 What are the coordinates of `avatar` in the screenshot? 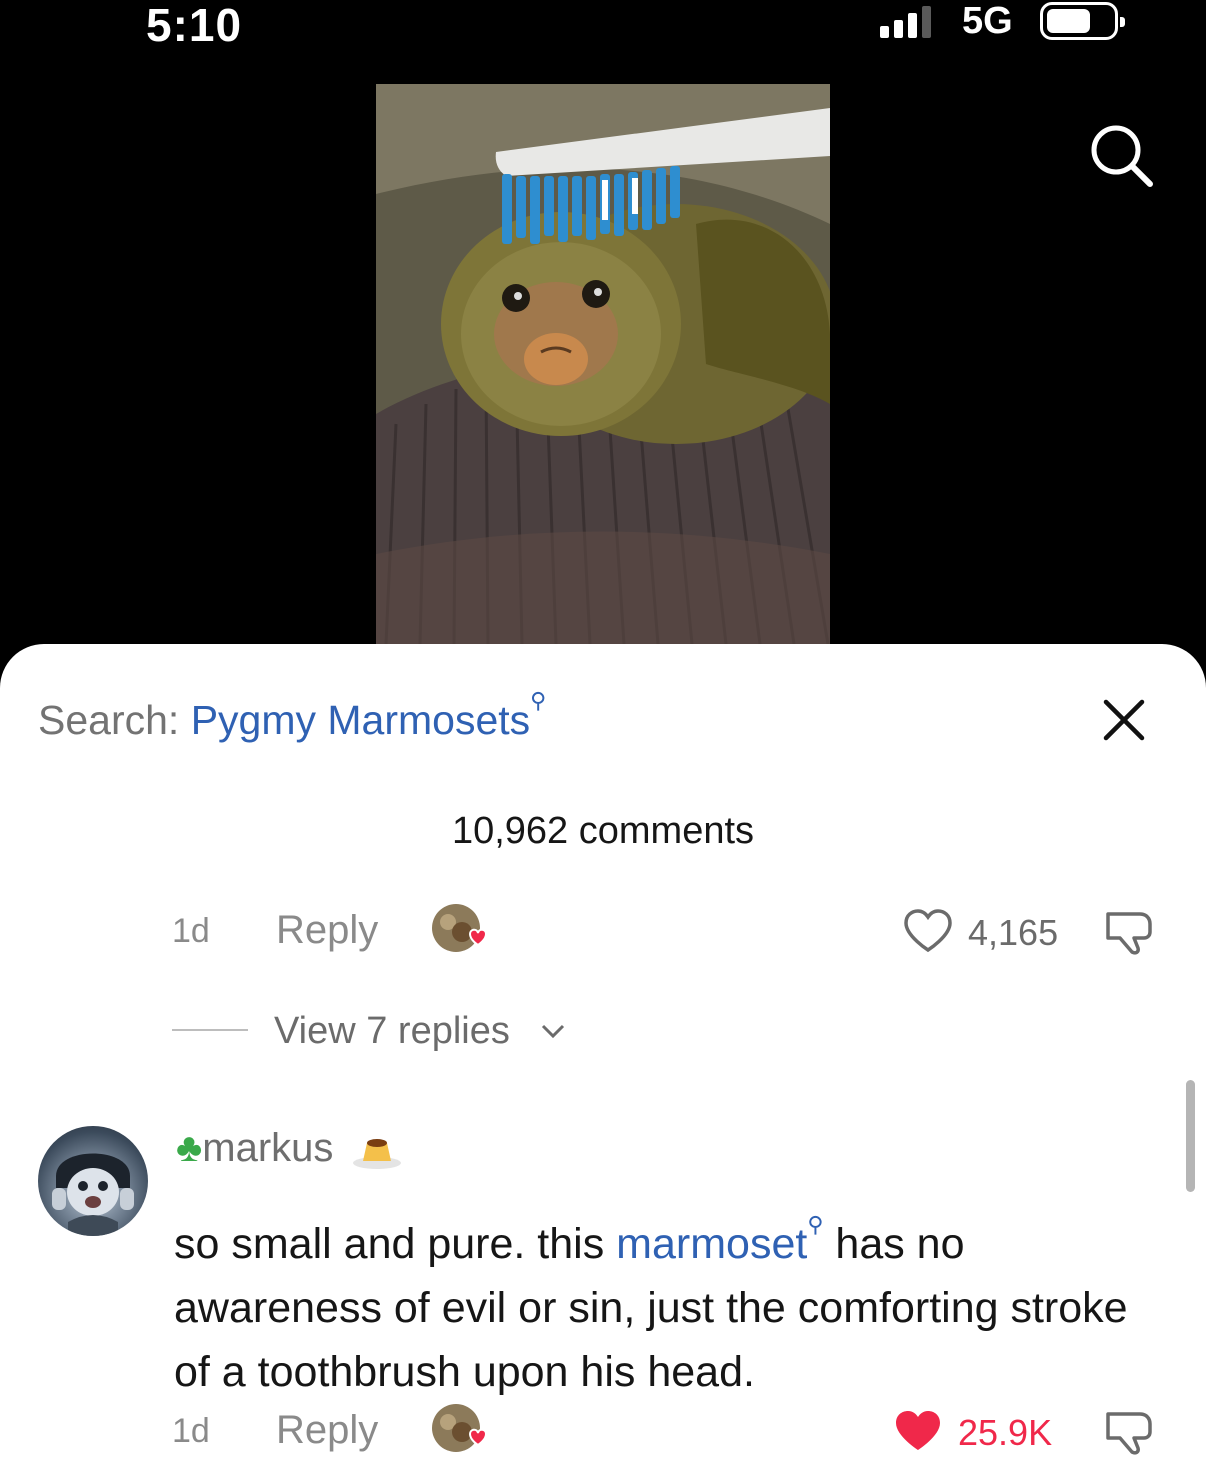 It's located at (93, 1181).